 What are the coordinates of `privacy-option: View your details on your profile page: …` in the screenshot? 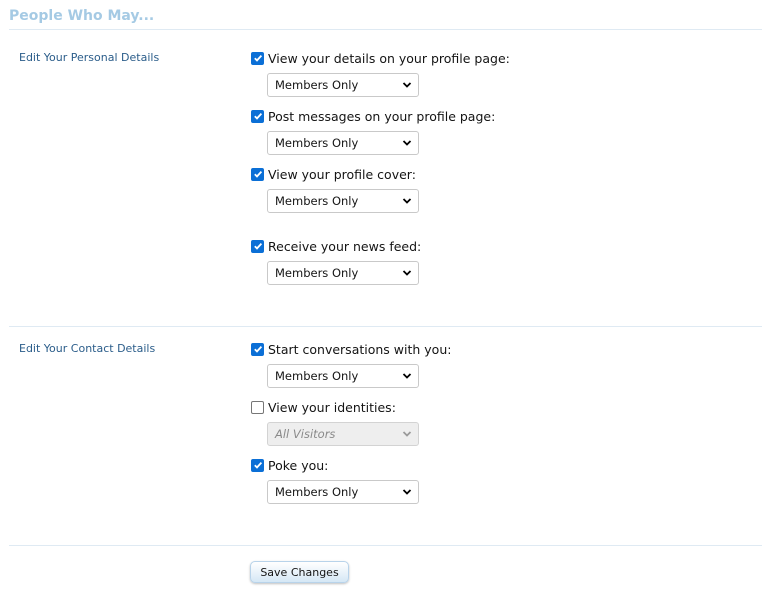 It's located at (380, 73).